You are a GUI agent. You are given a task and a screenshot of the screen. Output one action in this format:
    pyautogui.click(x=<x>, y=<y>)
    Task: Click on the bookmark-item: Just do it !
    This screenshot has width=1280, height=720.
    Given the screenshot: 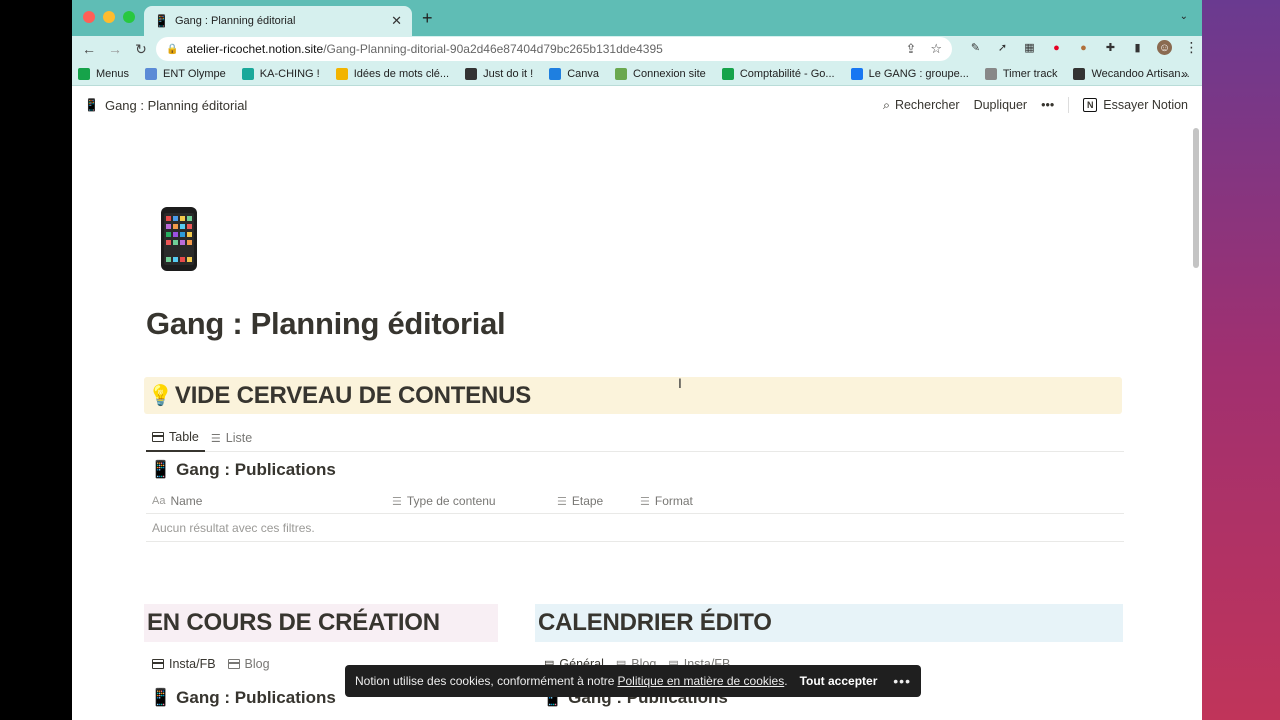 What is the action you would take?
    pyautogui.click(x=499, y=73)
    